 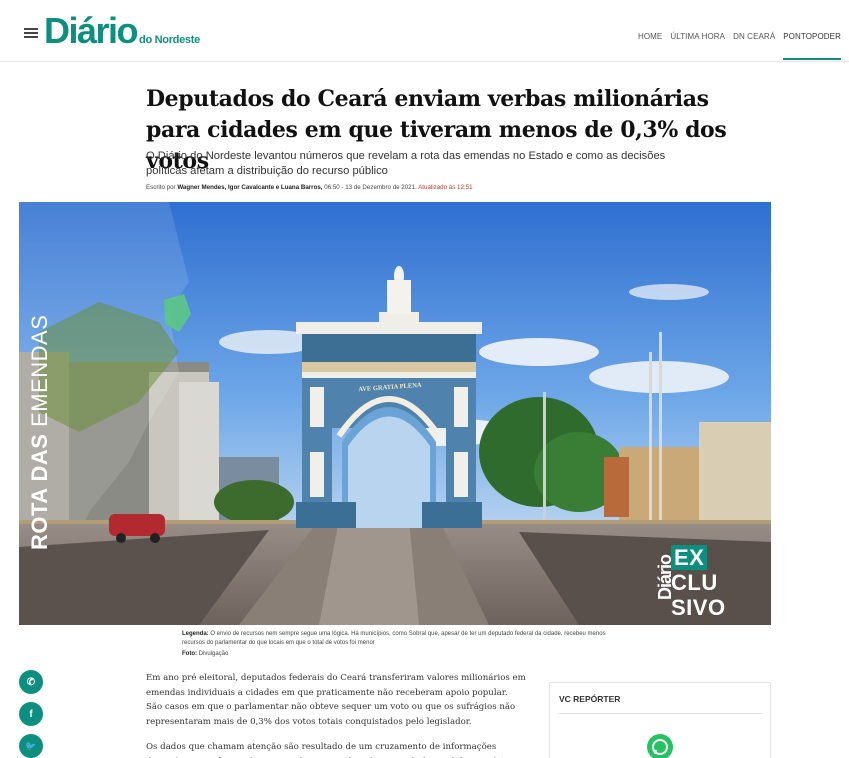 I want to click on caption-label: Legenda:, so click(x=195, y=634).